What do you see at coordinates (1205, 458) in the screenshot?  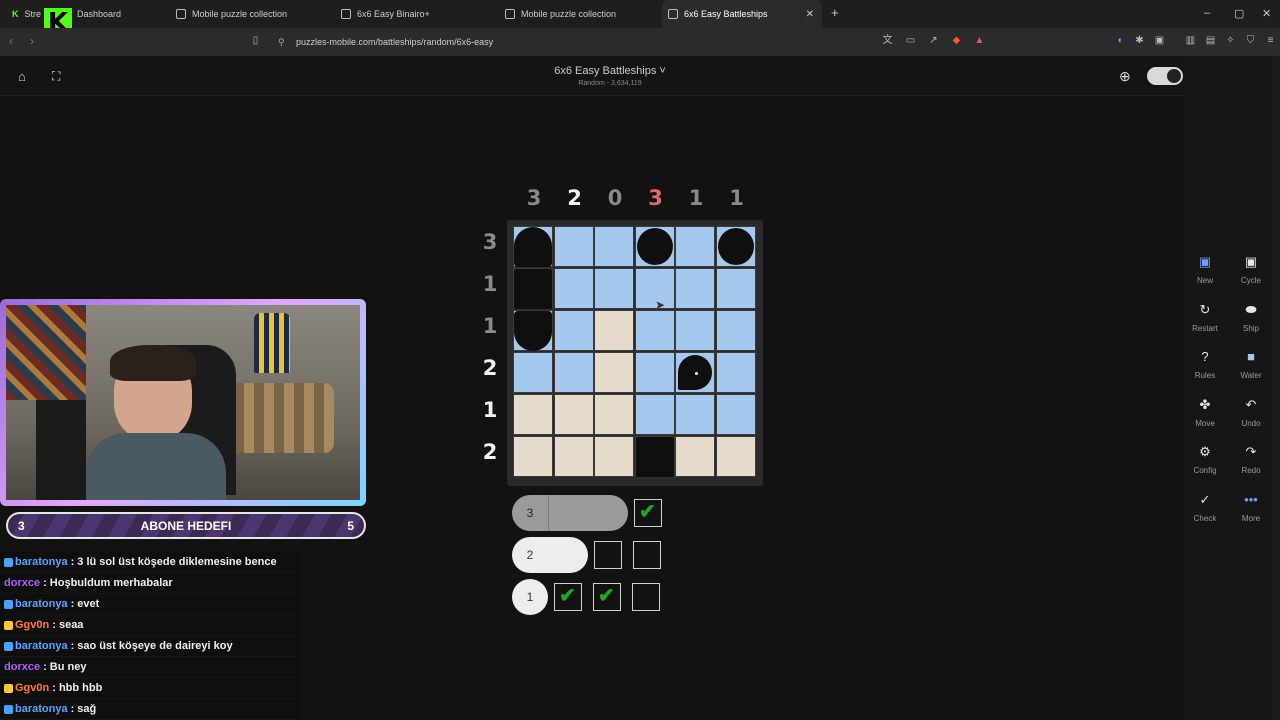 I see `tool-config: ⚙ Config` at bounding box center [1205, 458].